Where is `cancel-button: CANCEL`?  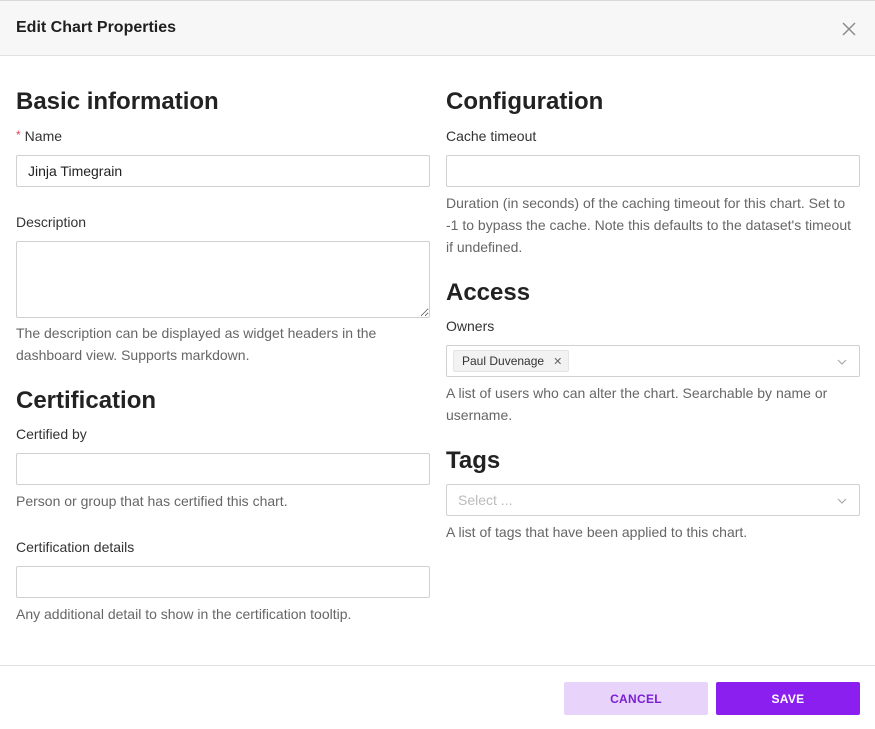 cancel-button: CANCEL is located at coordinates (636, 698).